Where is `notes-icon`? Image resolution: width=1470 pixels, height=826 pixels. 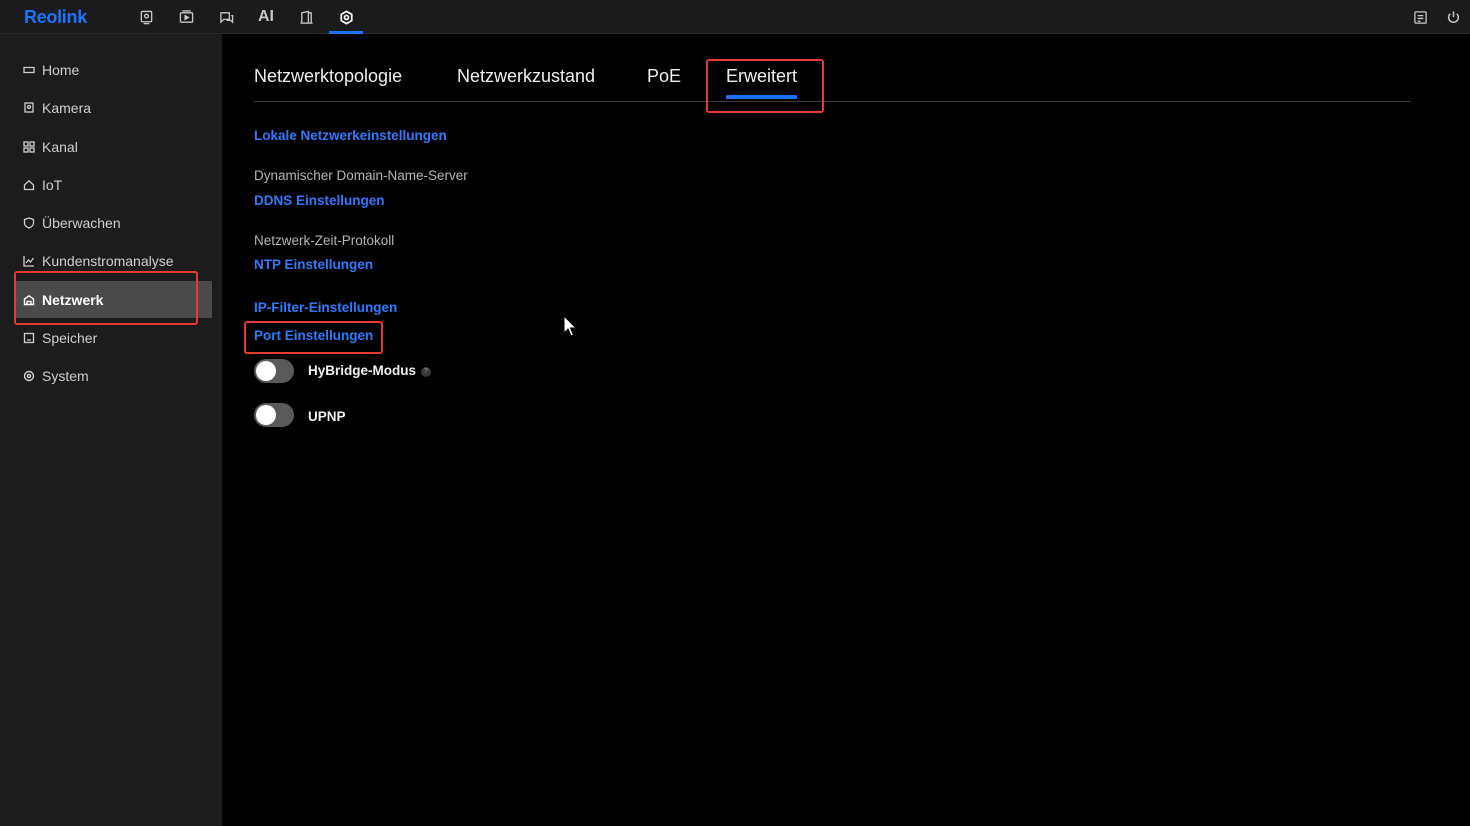 notes-icon is located at coordinates (1420, 17).